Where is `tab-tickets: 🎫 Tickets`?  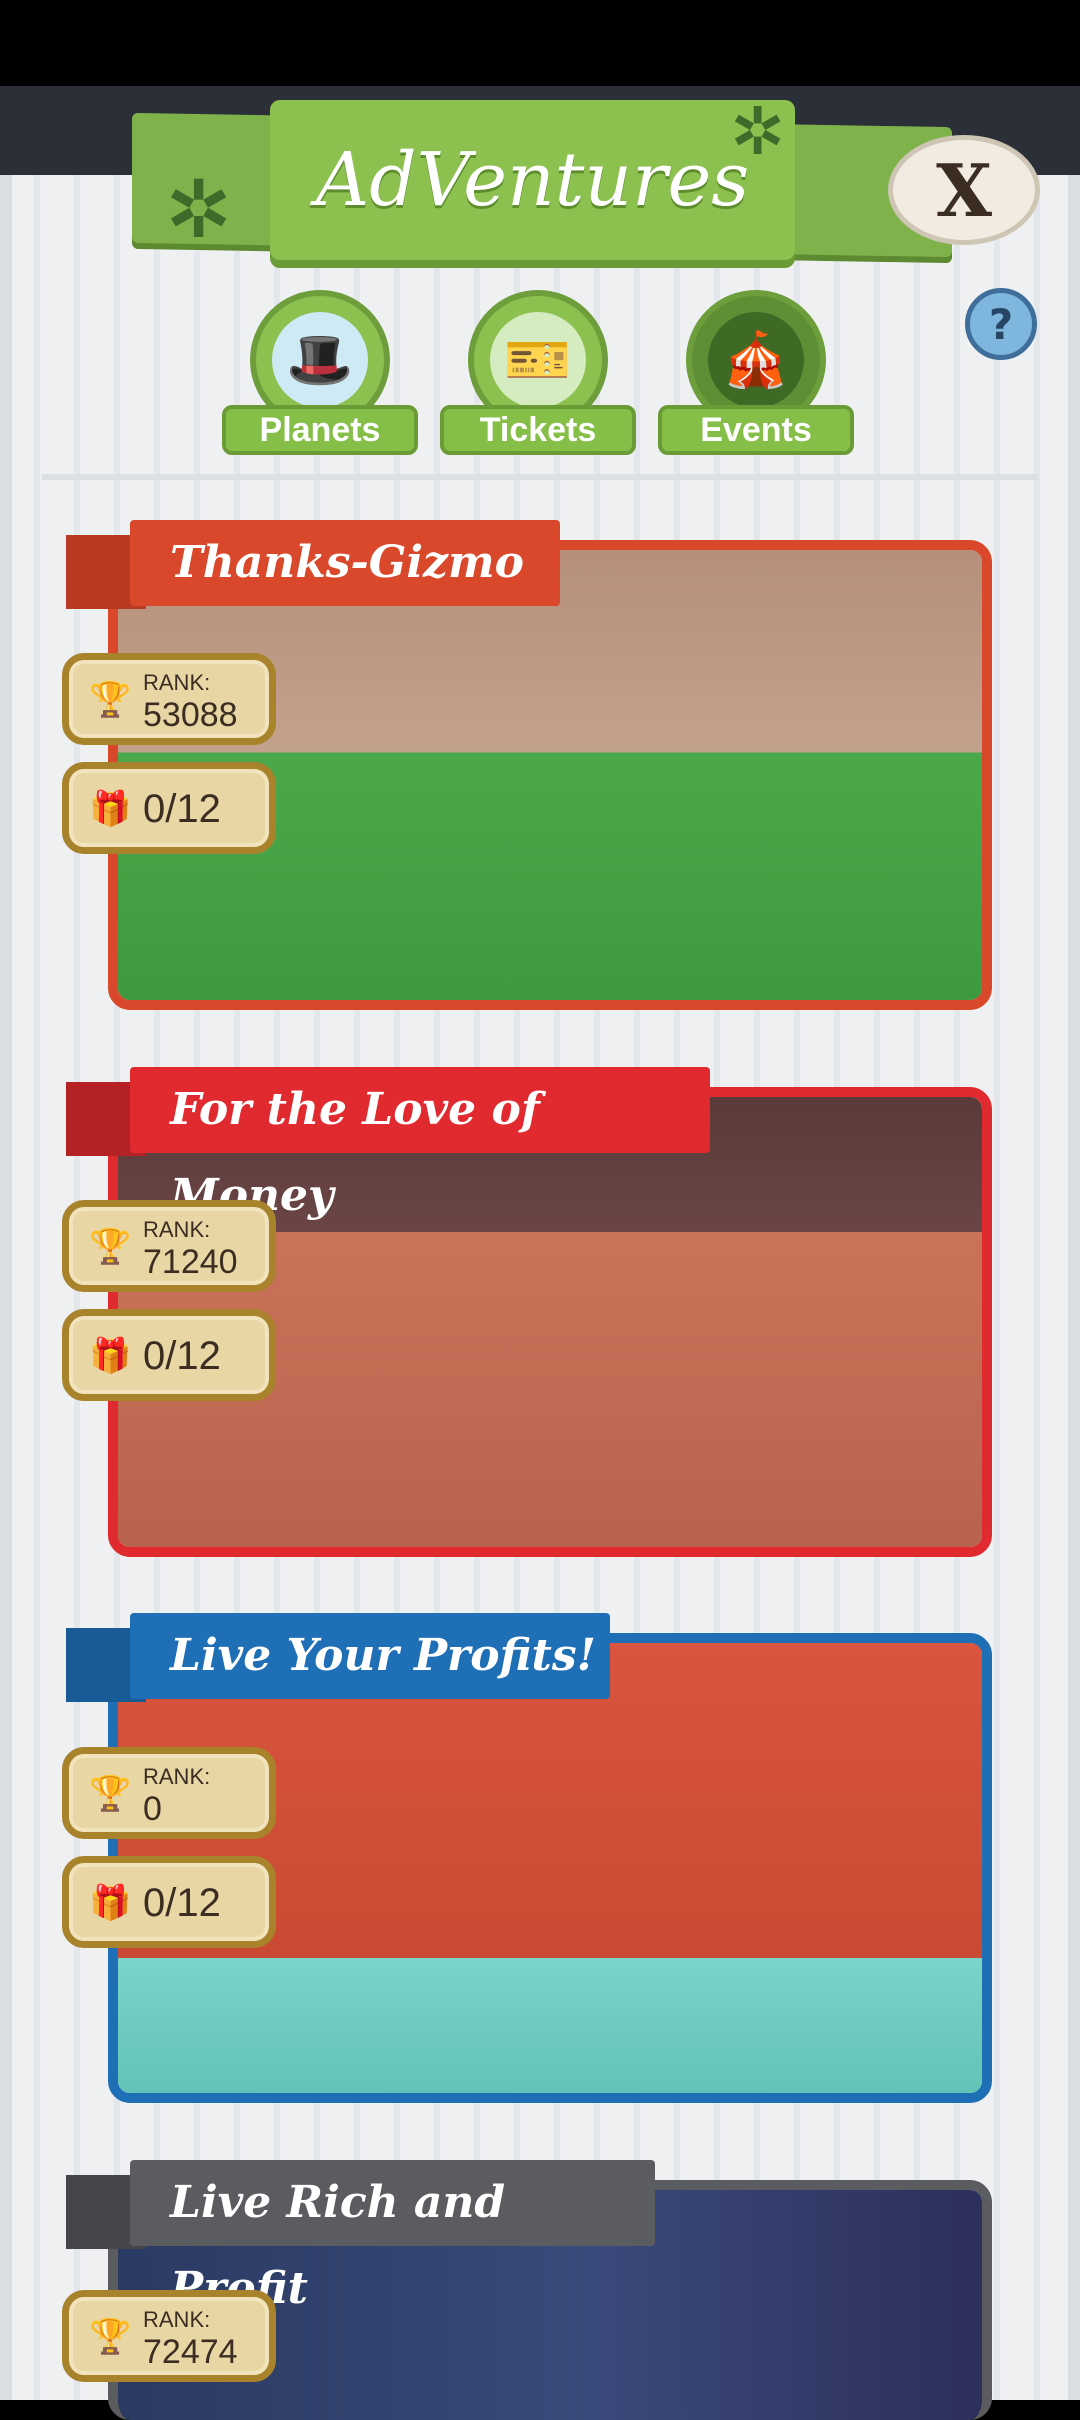
tab-tickets: 🎫 Tickets is located at coordinates (538, 372).